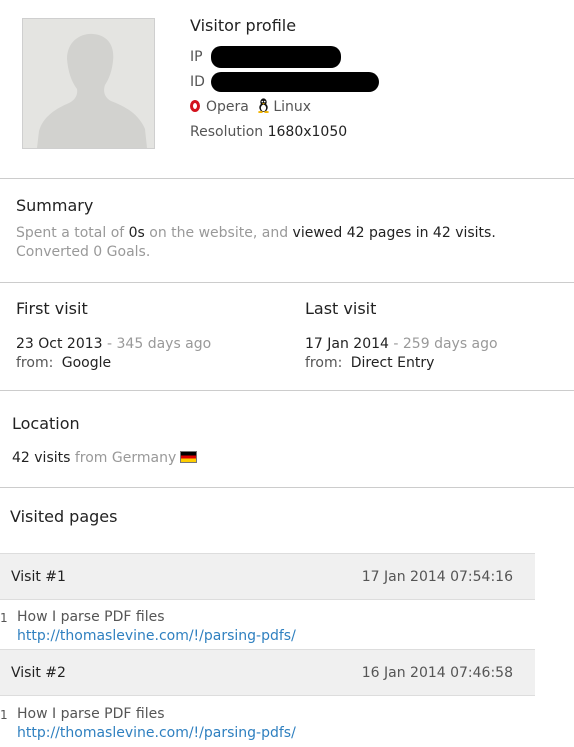 This screenshot has width=574, height=747. I want to click on ip-redaction, so click(276, 57).